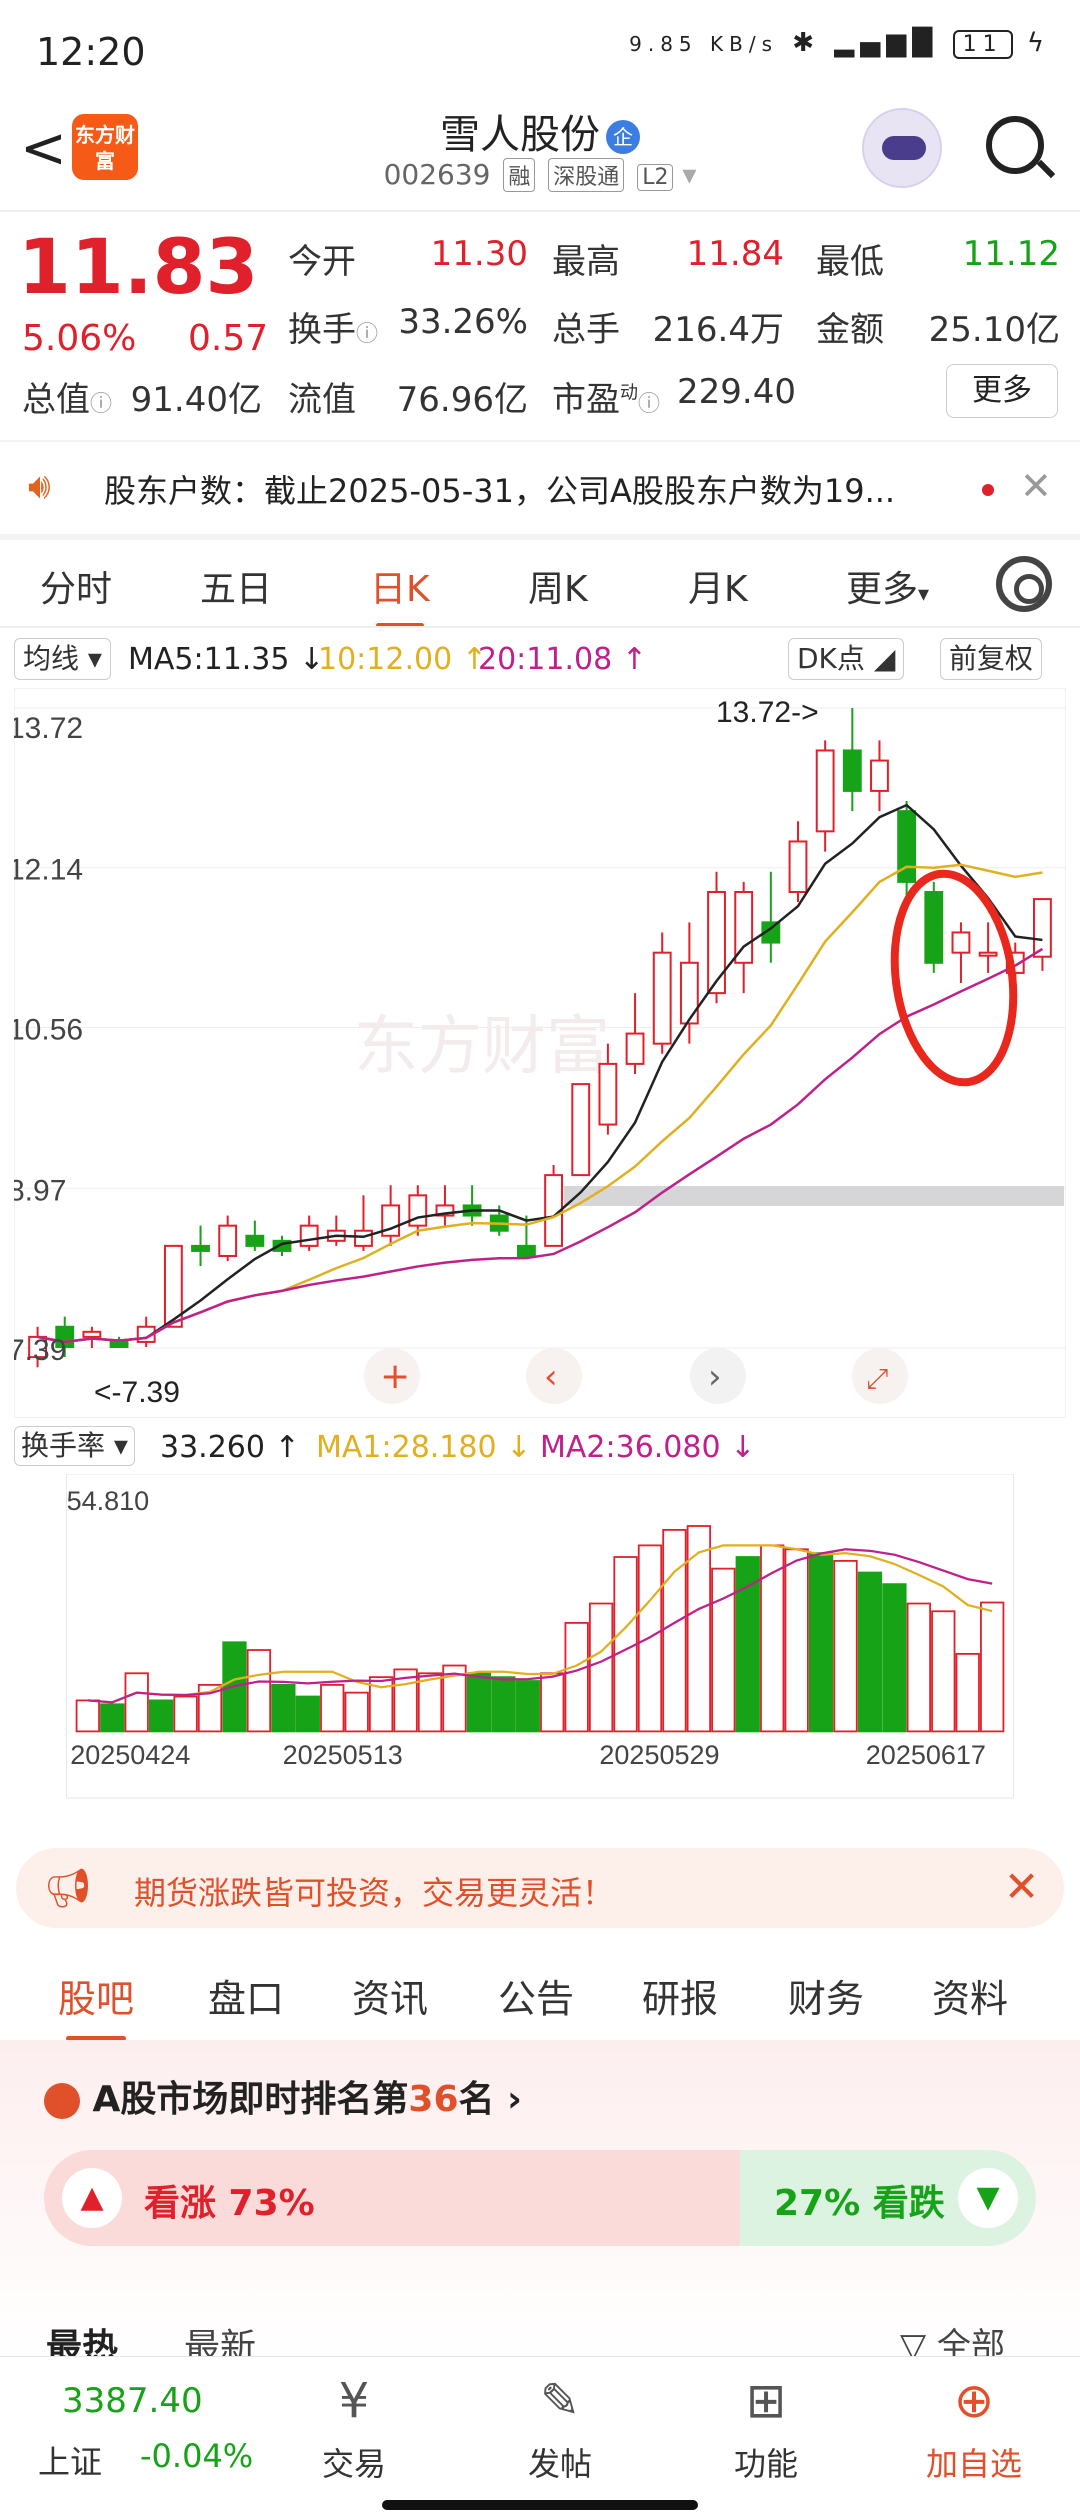 The height and width of the screenshot is (2520, 1080). Describe the element at coordinates (374, 1891) in the screenshot. I see `promo-text: 期货涨跌皆可投资，交易更灵活！` at that location.